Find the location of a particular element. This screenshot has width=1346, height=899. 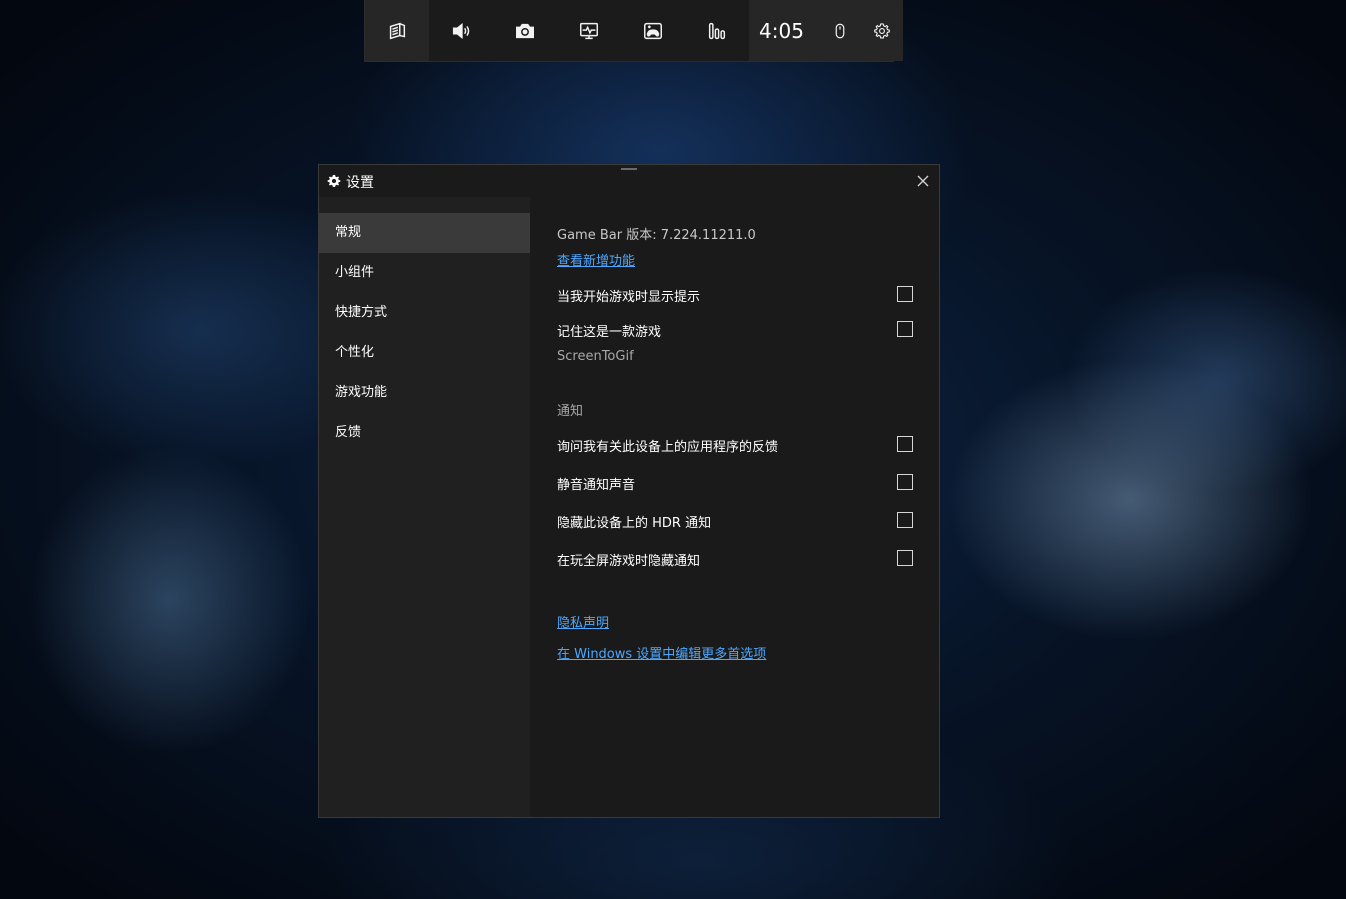

sidebar-item-gaming-features: 游戏功能 is located at coordinates (424, 393).